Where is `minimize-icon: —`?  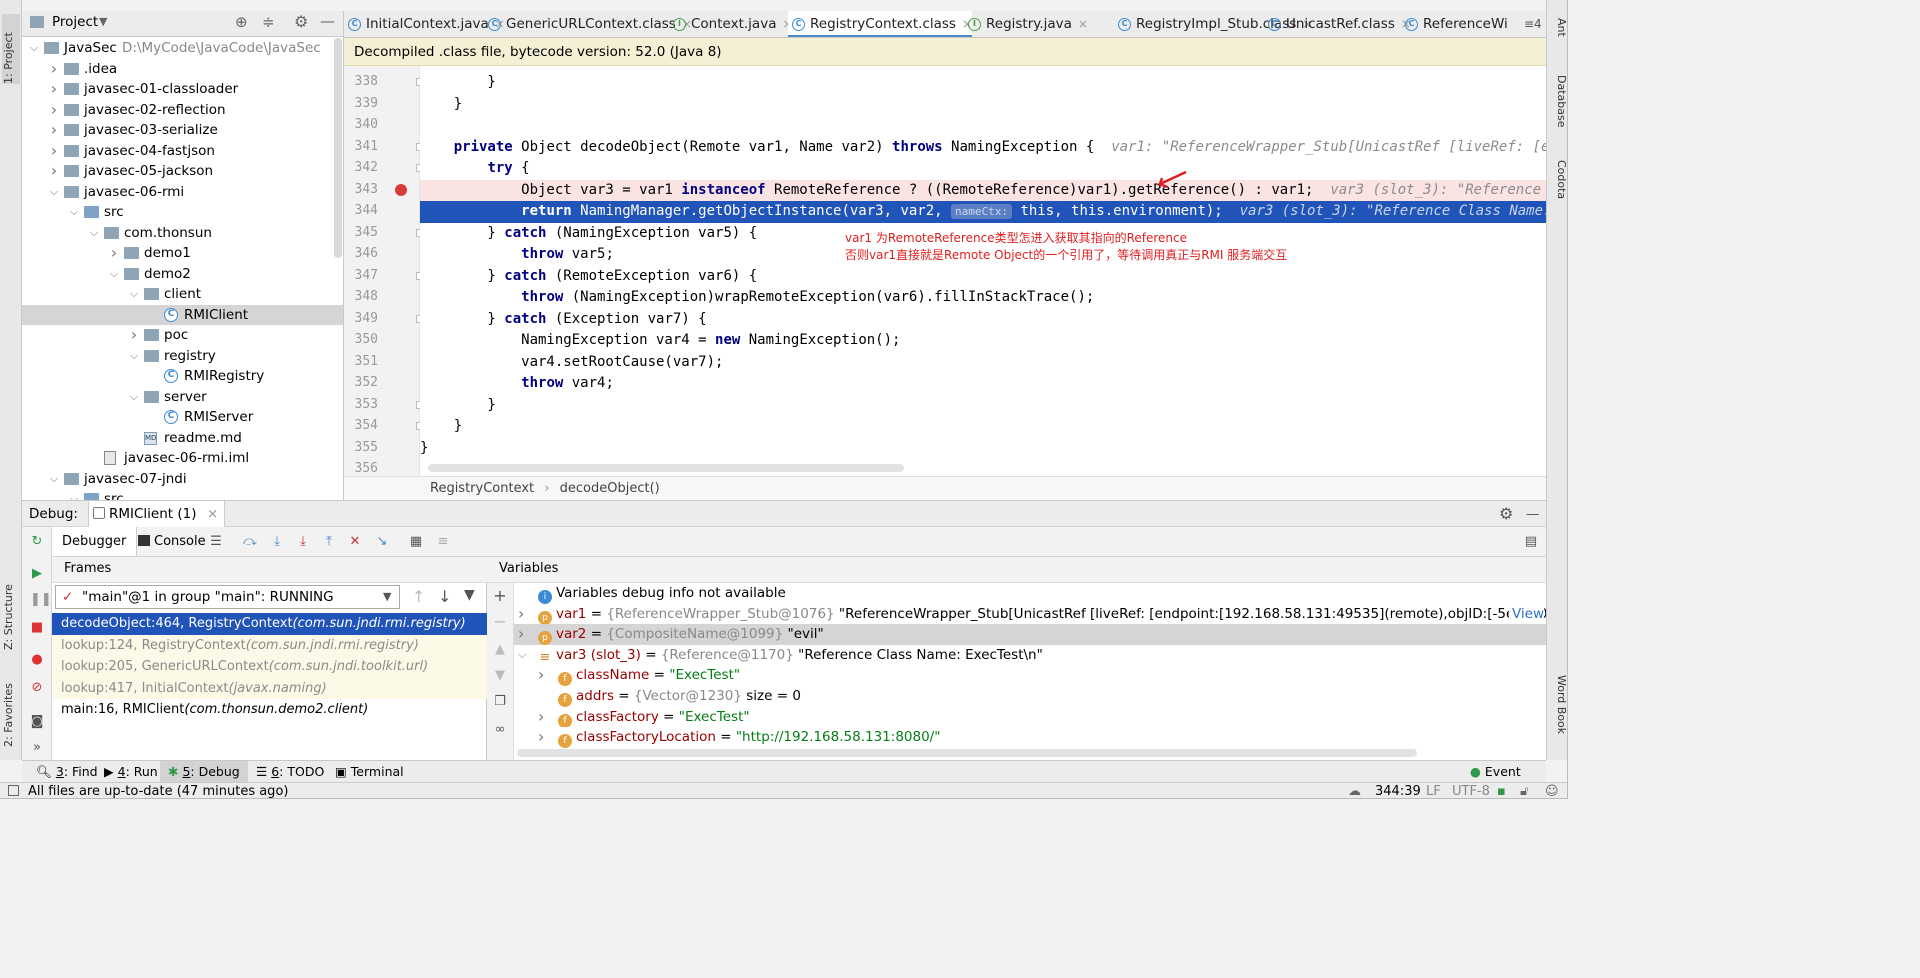
minimize-icon: — is located at coordinates (1533, 514).